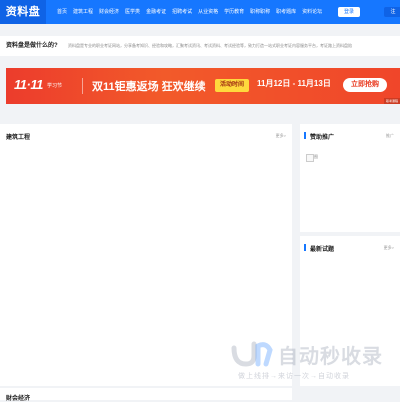 The image size is (400, 402). What do you see at coordinates (28, 84) in the screenshot?
I see `banner-logo-number: 11·11` at bounding box center [28, 84].